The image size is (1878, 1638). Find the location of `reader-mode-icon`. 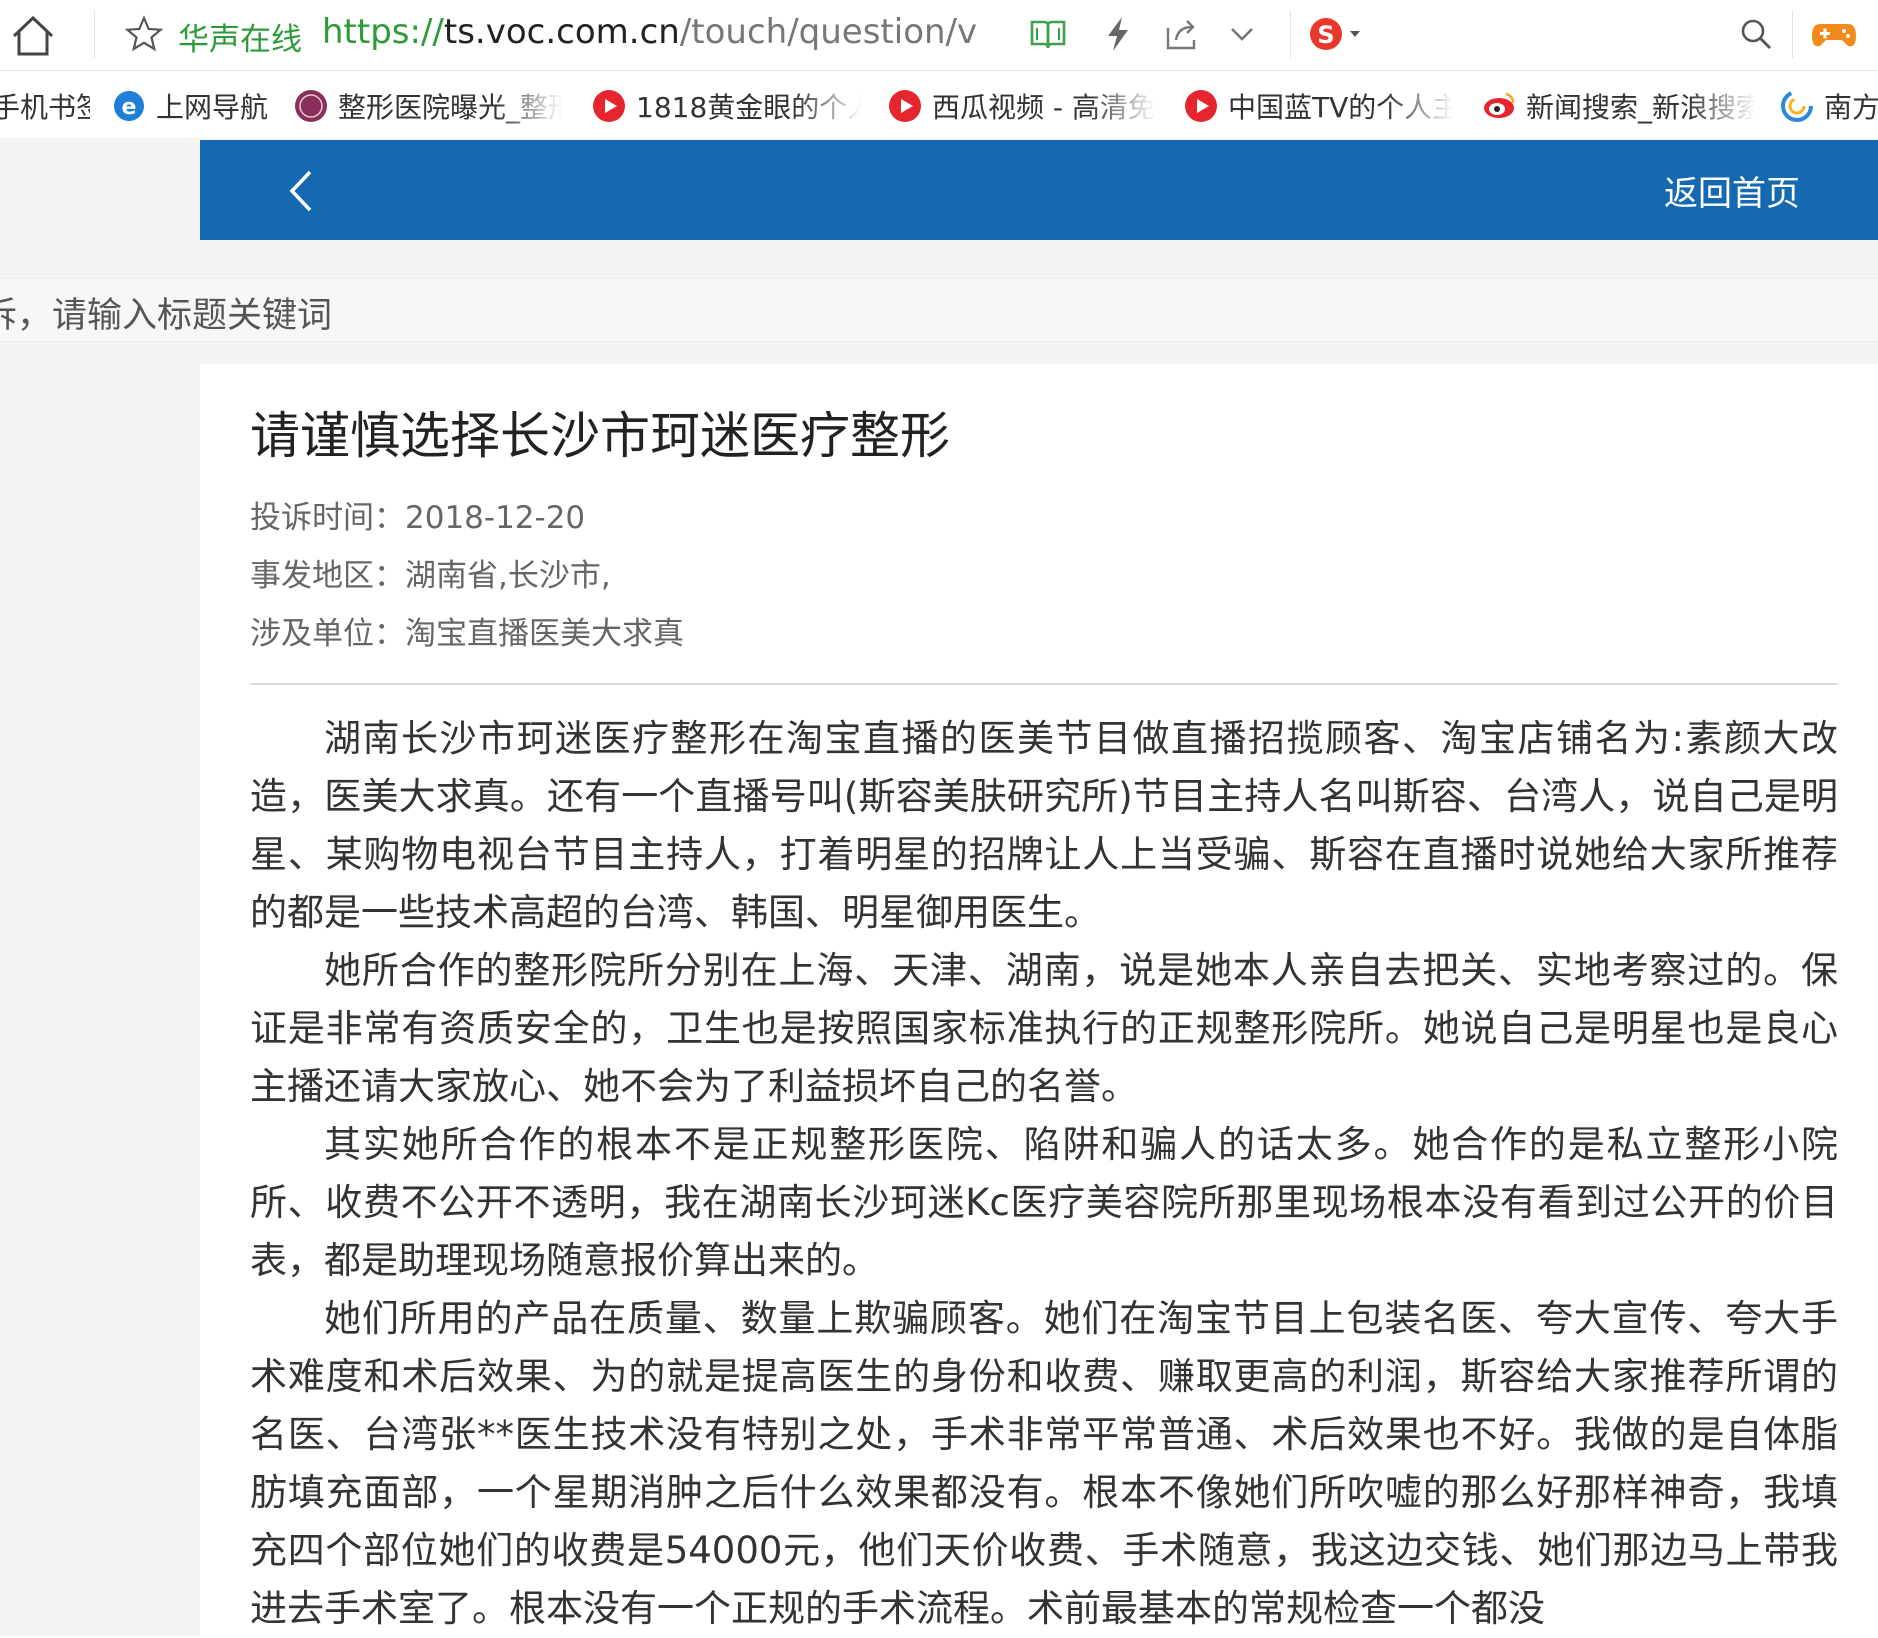

reader-mode-icon is located at coordinates (1048, 34).